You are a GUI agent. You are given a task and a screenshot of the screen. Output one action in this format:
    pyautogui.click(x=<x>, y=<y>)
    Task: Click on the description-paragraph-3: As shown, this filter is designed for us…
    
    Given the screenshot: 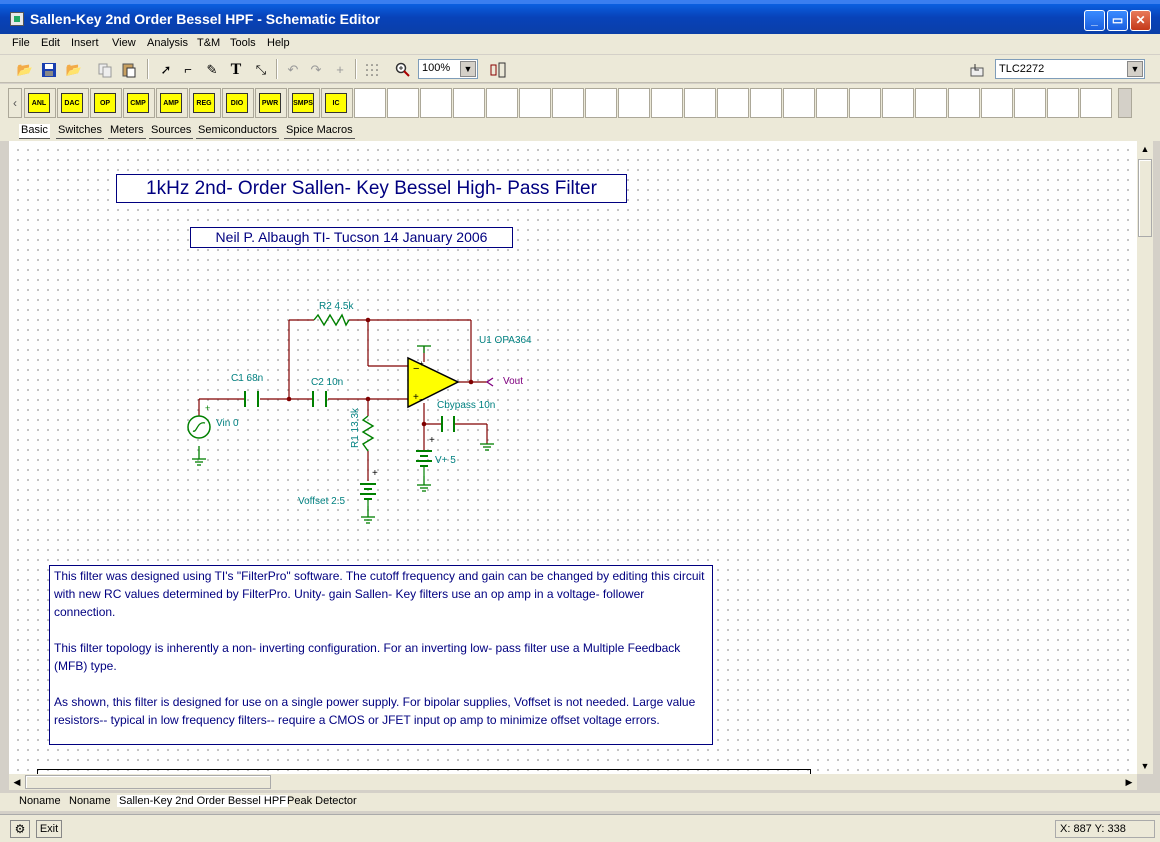 What is the action you would take?
    pyautogui.click(x=375, y=711)
    